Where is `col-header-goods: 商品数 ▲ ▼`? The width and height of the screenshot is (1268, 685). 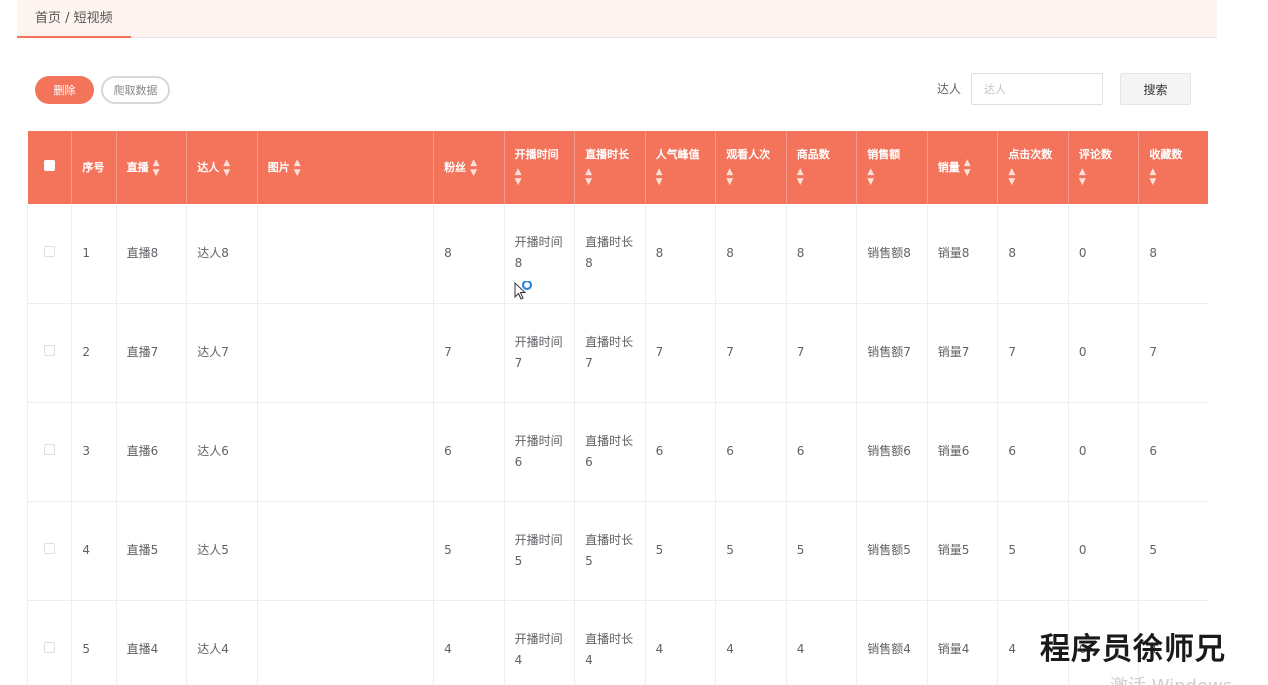
col-header-goods: 商品数 ▲ ▼ is located at coordinates (822, 167).